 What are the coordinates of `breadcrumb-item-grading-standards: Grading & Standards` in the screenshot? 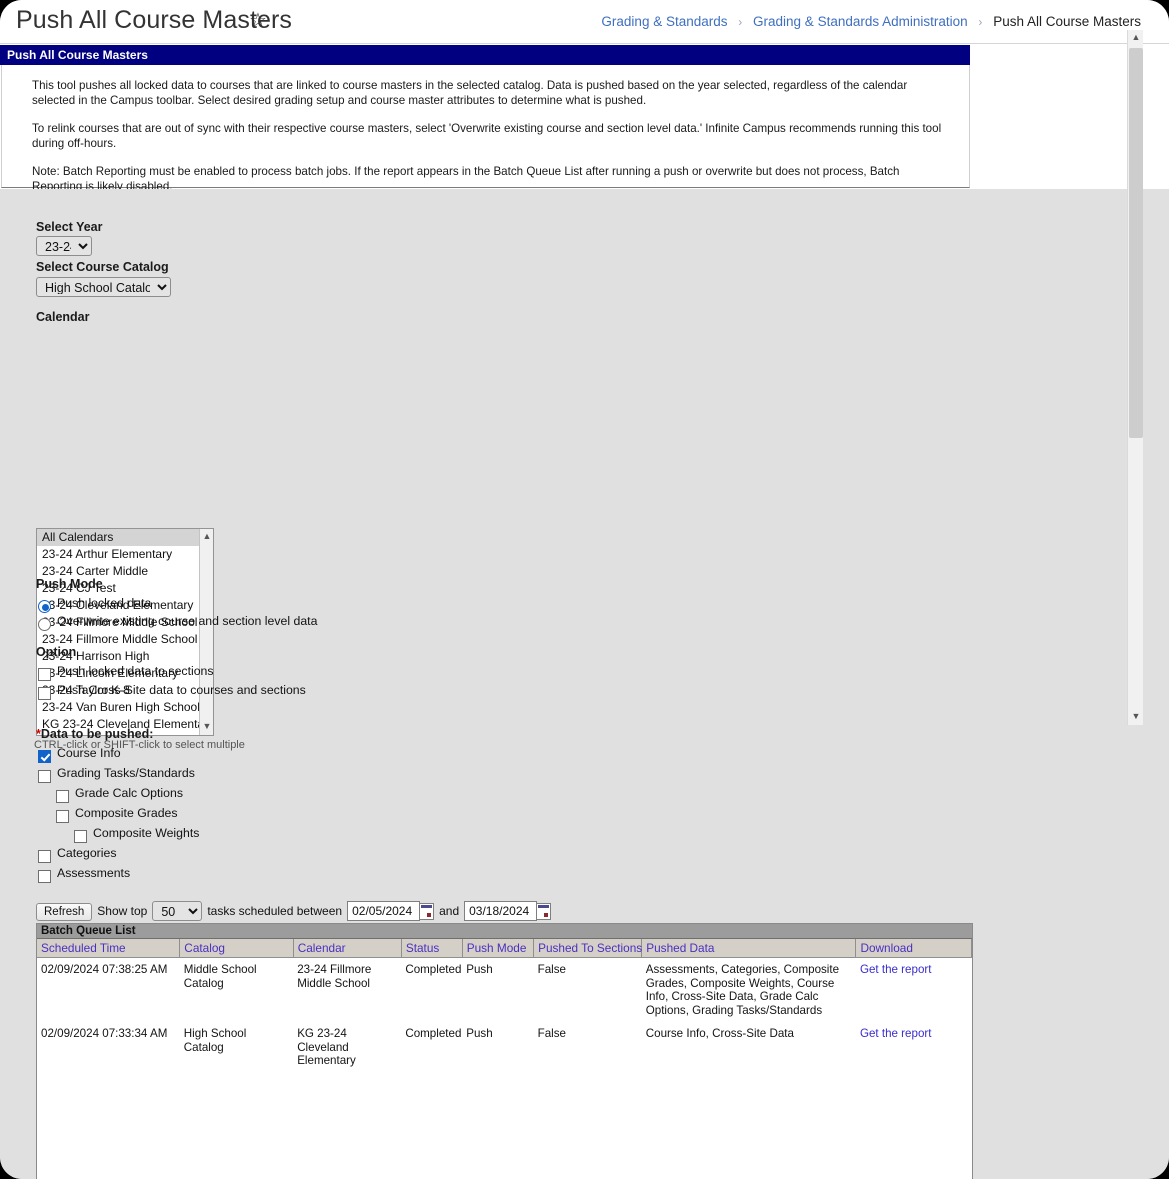 It's located at (664, 21).